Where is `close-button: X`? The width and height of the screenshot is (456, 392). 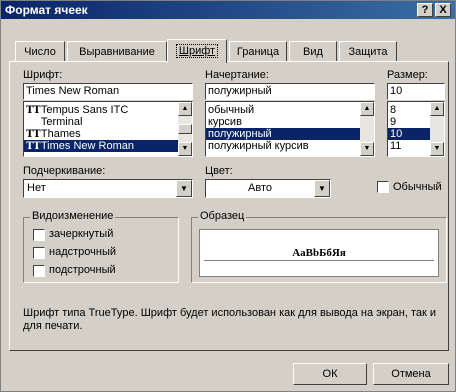
close-button: X is located at coordinates (443, 10).